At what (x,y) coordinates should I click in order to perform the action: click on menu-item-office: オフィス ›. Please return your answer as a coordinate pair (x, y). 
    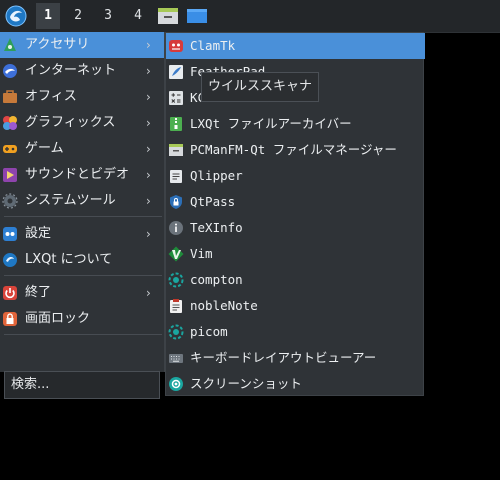
    Looking at the image, I should click on (82, 97).